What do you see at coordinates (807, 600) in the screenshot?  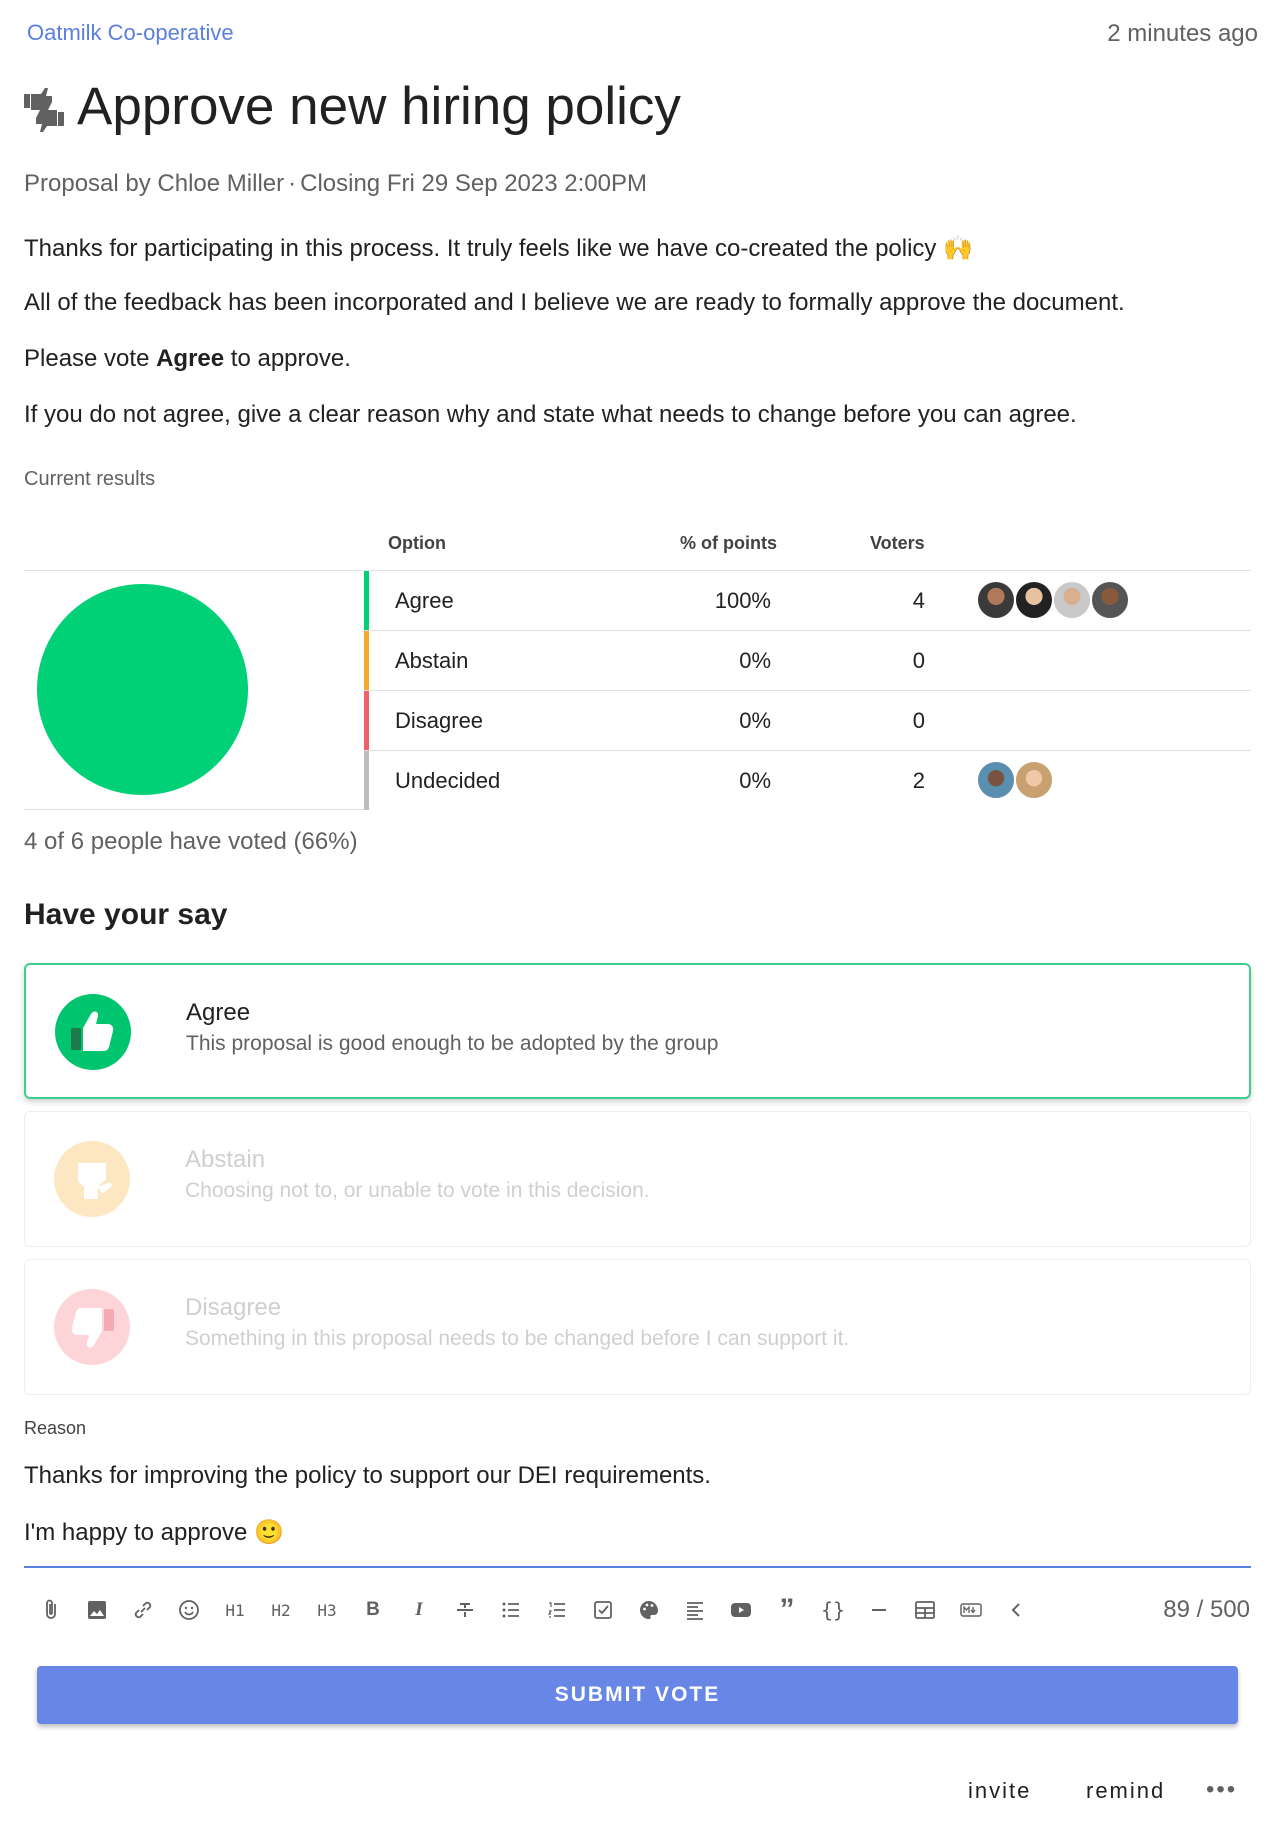 I see `results-row: Agree 100% 4` at bounding box center [807, 600].